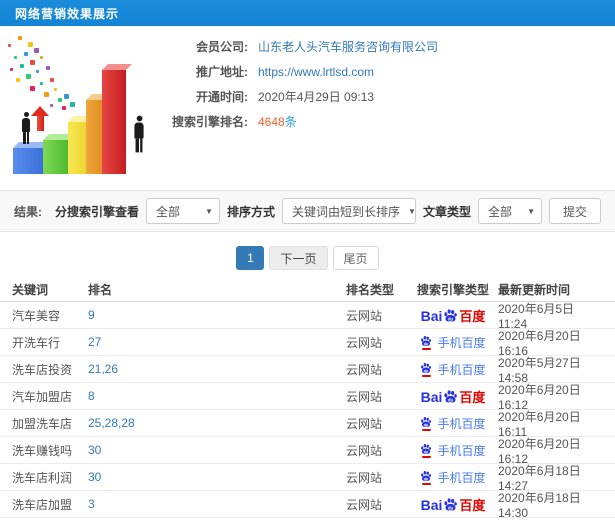  What do you see at coordinates (446, 211) in the screenshot?
I see `article-type-label: 文章类型` at bounding box center [446, 211].